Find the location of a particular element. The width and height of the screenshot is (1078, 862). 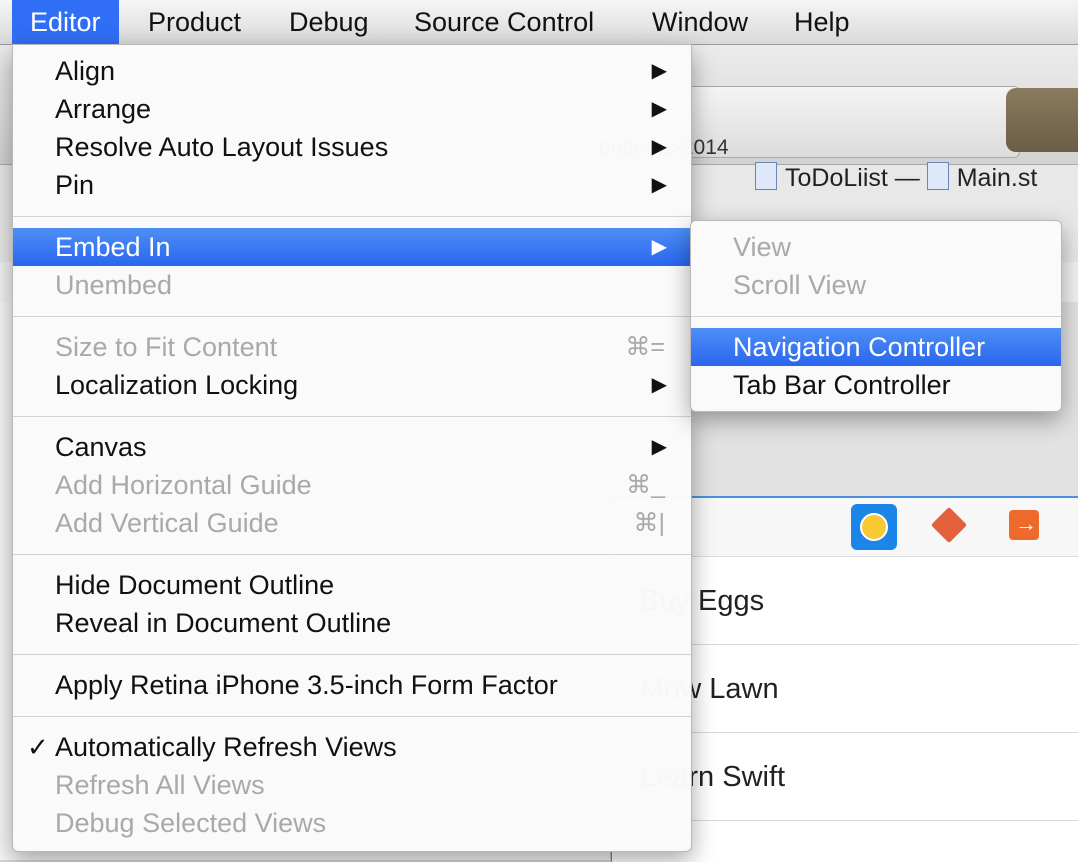

menu-window: Window is located at coordinates (700, 22).